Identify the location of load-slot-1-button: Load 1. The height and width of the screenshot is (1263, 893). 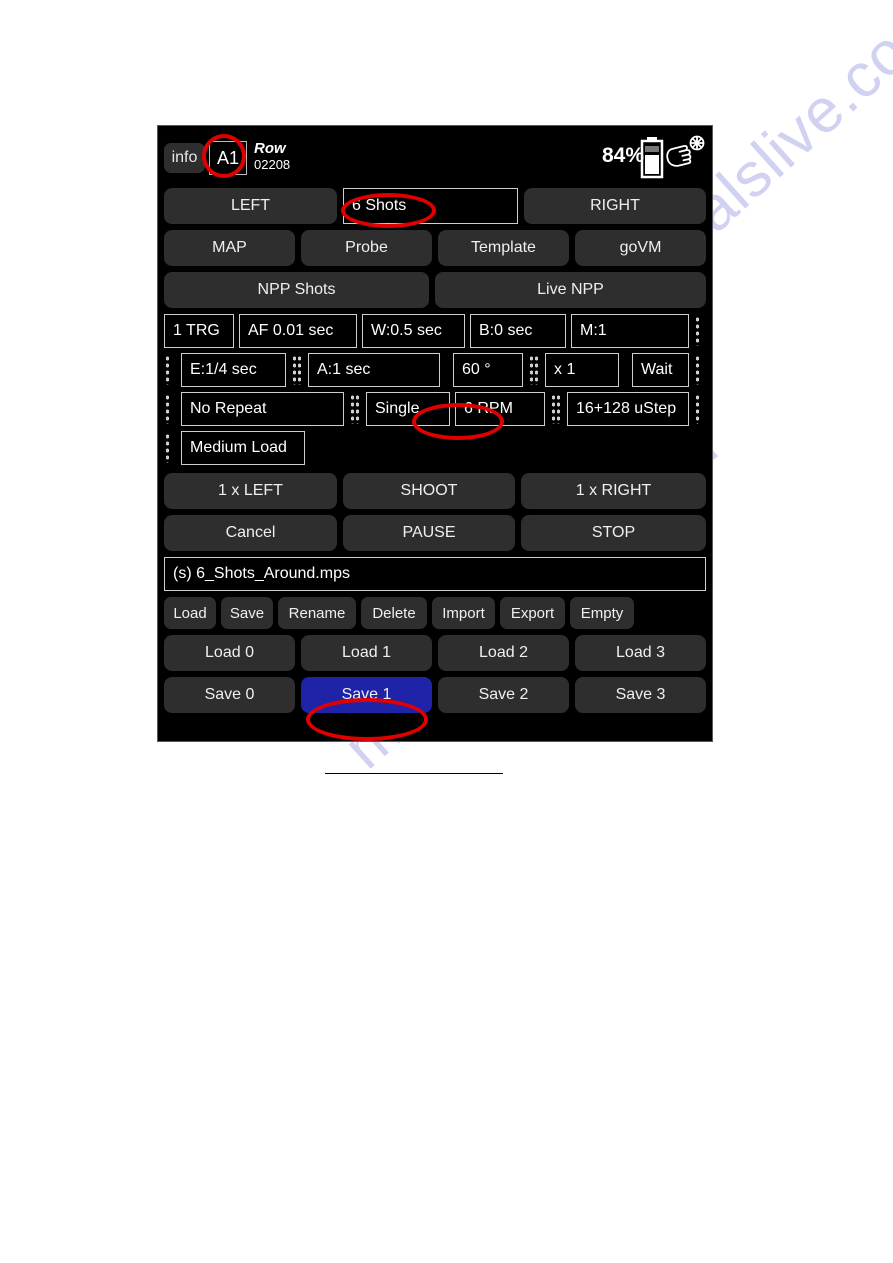
(366, 653).